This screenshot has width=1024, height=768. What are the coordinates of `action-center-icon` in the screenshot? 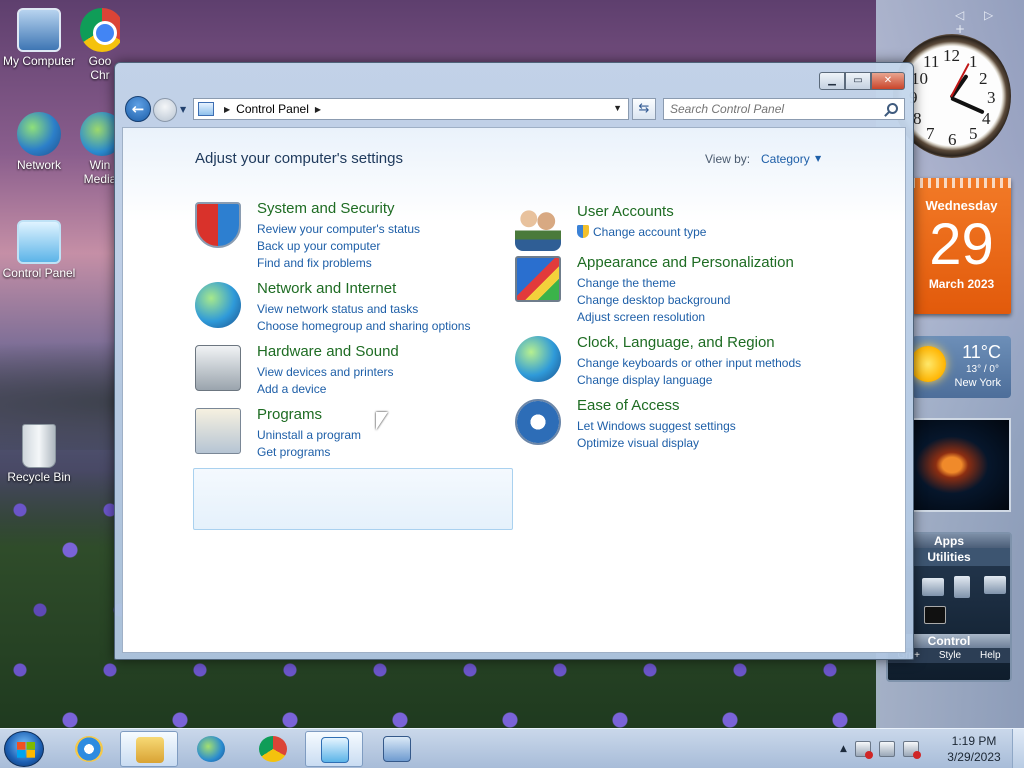 It's located at (863, 750).